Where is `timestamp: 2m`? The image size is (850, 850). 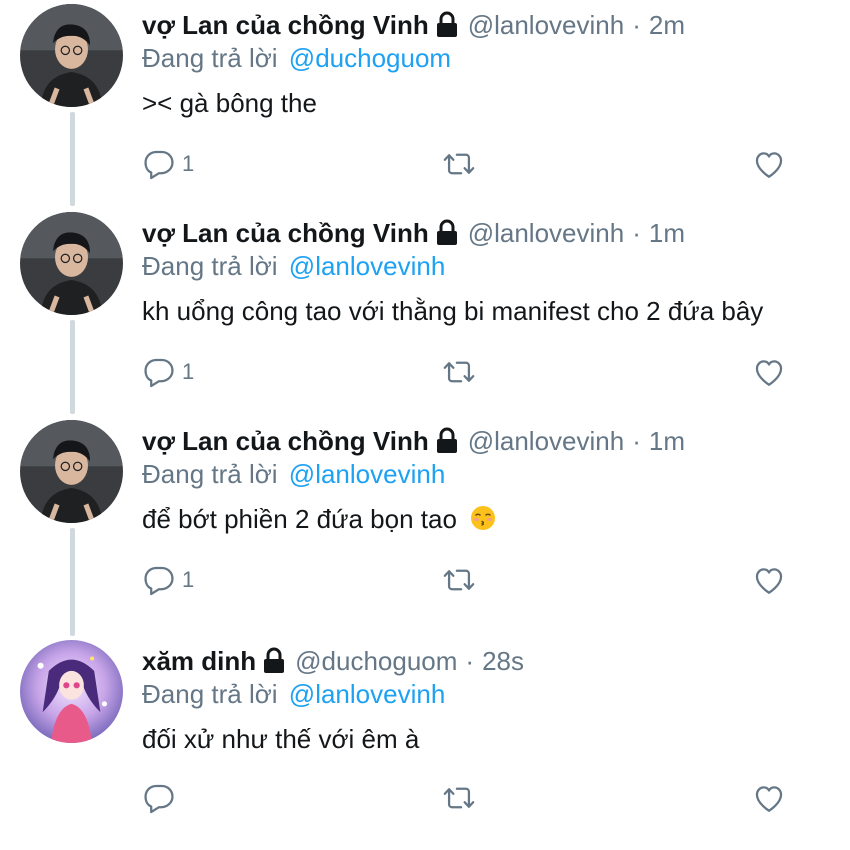
timestamp: 2m is located at coordinates (667, 25).